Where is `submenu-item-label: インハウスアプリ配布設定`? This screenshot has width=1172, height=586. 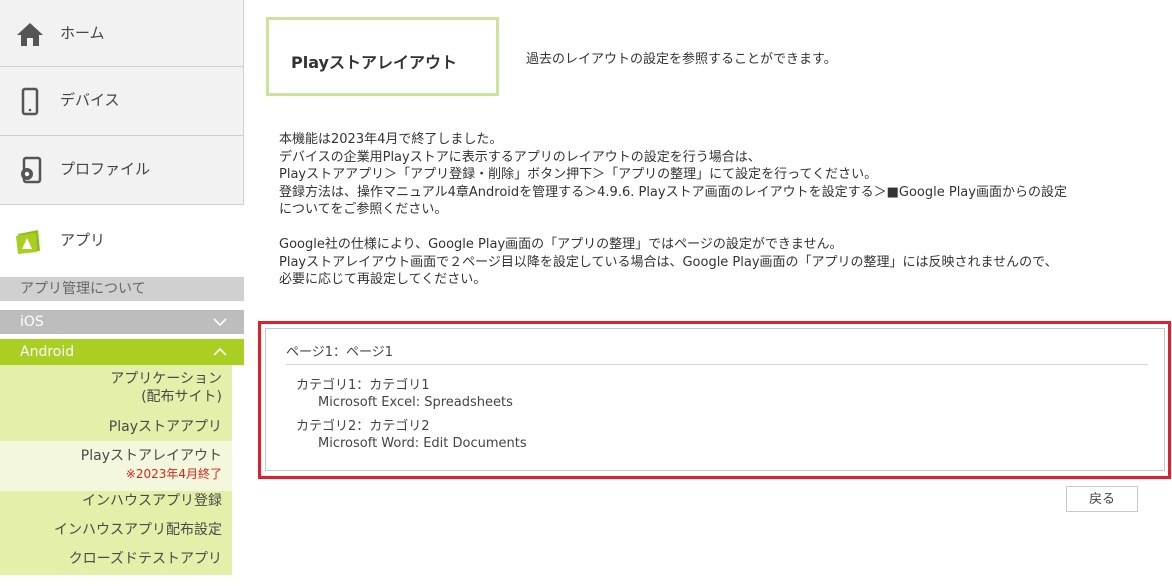
submenu-item-label: インハウスアプリ配布設定 is located at coordinates (138, 530).